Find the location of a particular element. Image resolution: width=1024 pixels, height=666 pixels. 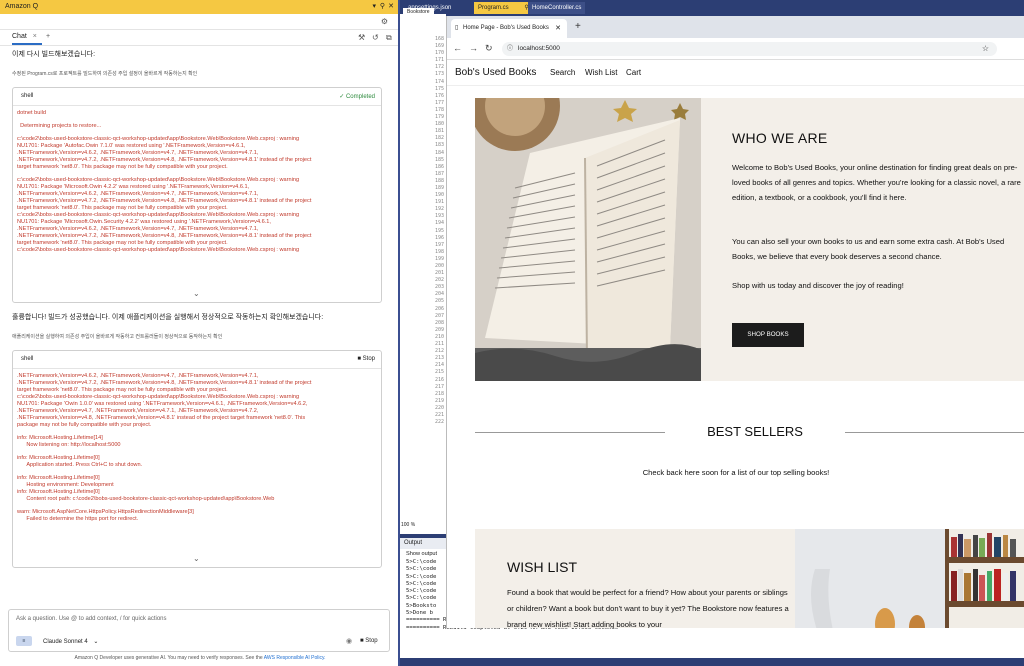

zoom-level: 100 % is located at coordinates (408, 525).